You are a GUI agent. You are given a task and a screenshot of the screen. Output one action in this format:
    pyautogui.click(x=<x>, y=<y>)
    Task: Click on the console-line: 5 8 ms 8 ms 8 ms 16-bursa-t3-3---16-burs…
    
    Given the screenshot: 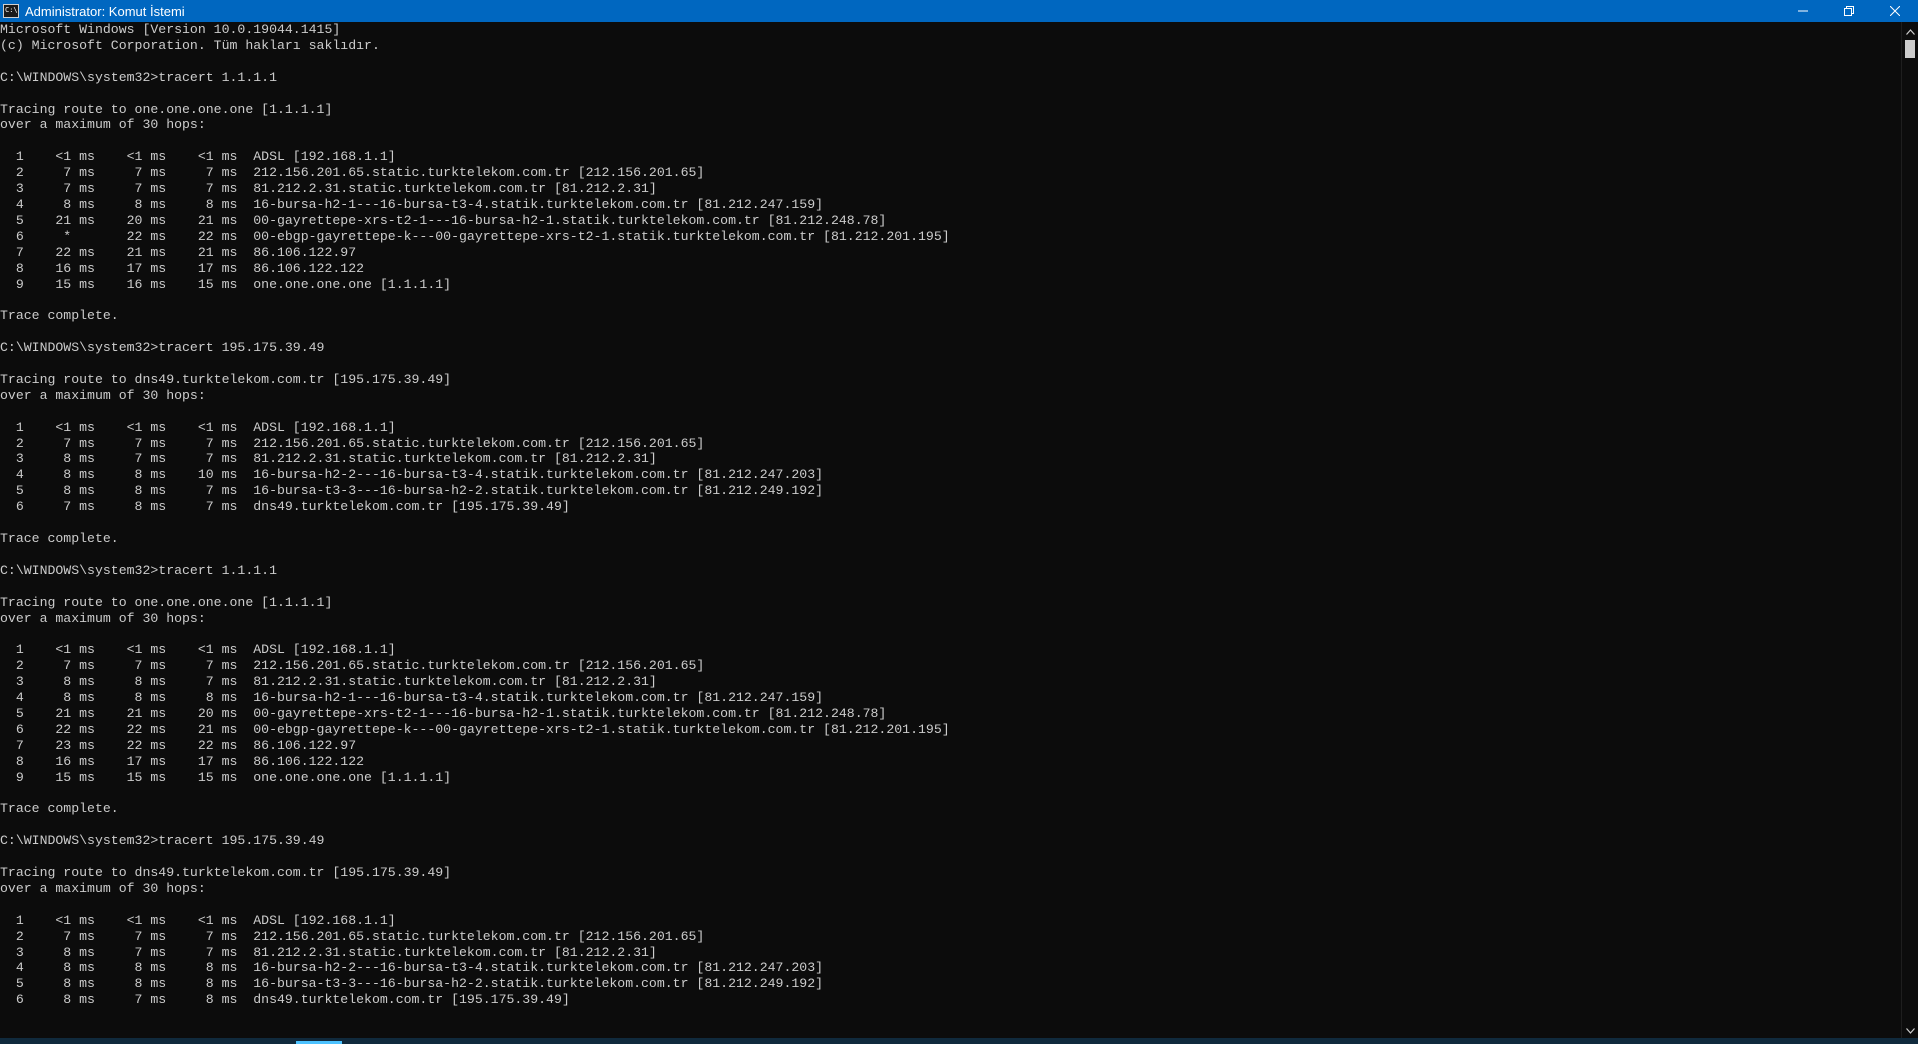 What is the action you would take?
    pyautogui.click(x=412, y=984)
    